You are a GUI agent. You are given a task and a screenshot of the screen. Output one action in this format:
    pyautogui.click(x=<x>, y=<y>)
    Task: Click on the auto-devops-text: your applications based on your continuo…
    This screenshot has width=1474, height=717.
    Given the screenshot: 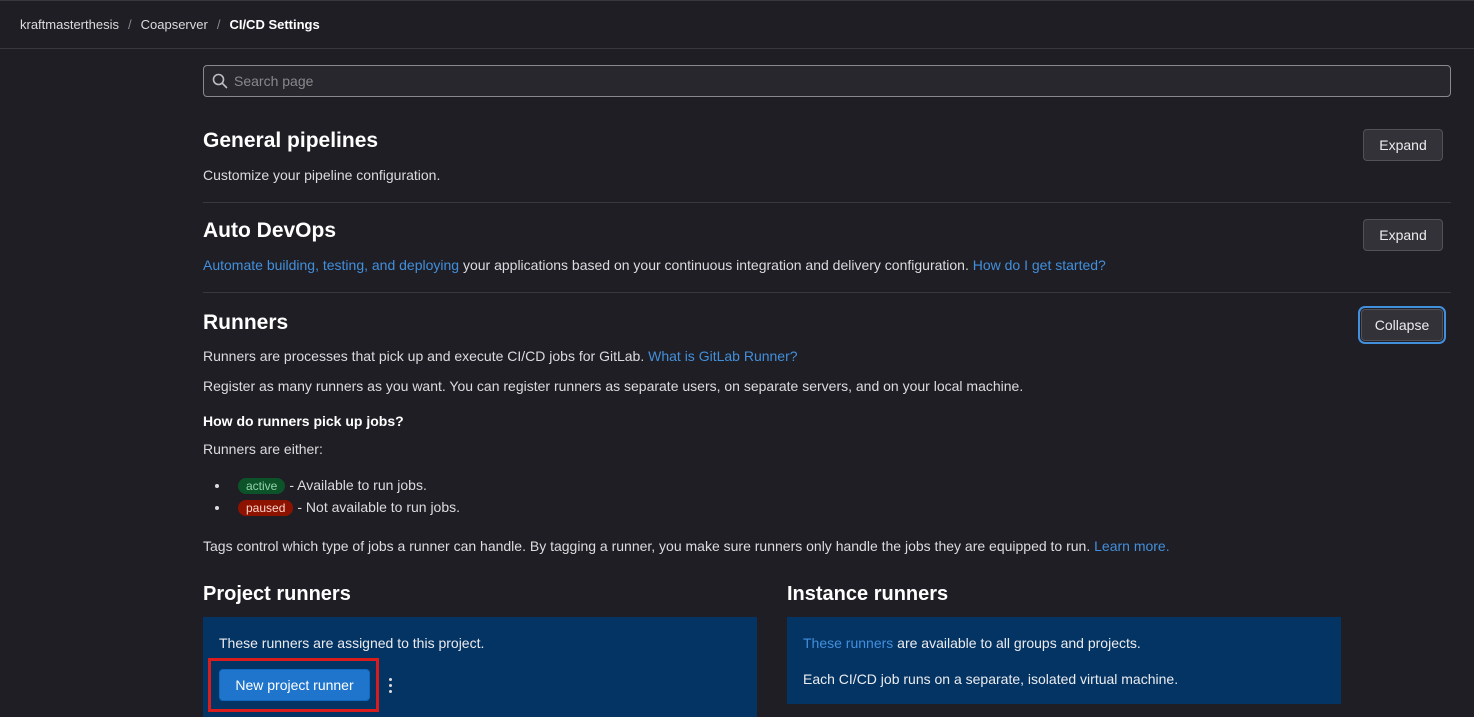 What is the action you would take?
    pyautogui.click(x=716, y=265)
    